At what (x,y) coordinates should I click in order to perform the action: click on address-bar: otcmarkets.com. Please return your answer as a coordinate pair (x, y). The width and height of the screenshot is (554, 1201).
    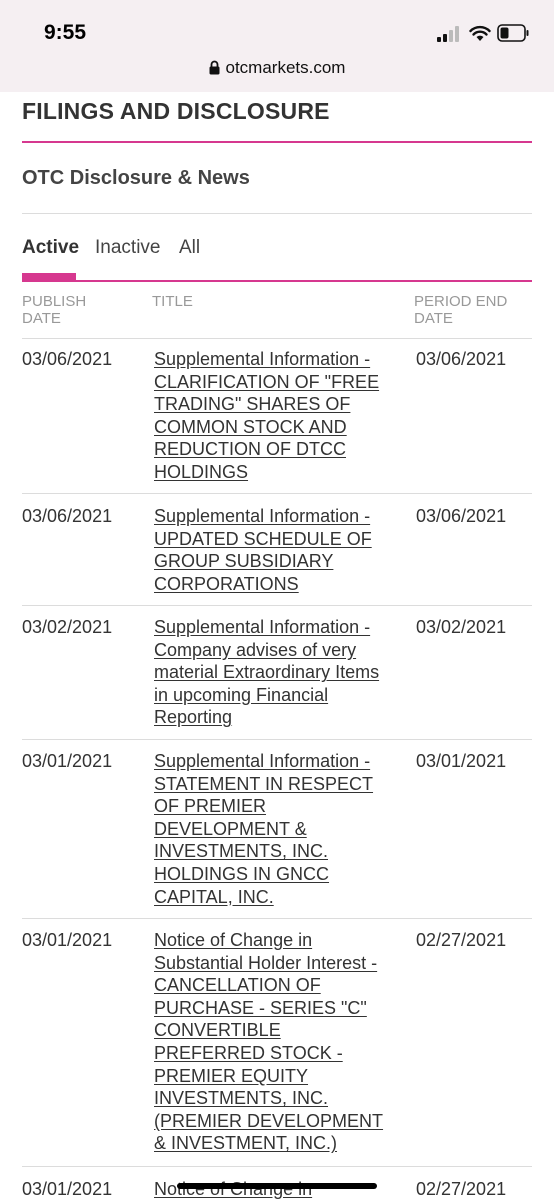
    Looking at the image, I should click on (277, 68).